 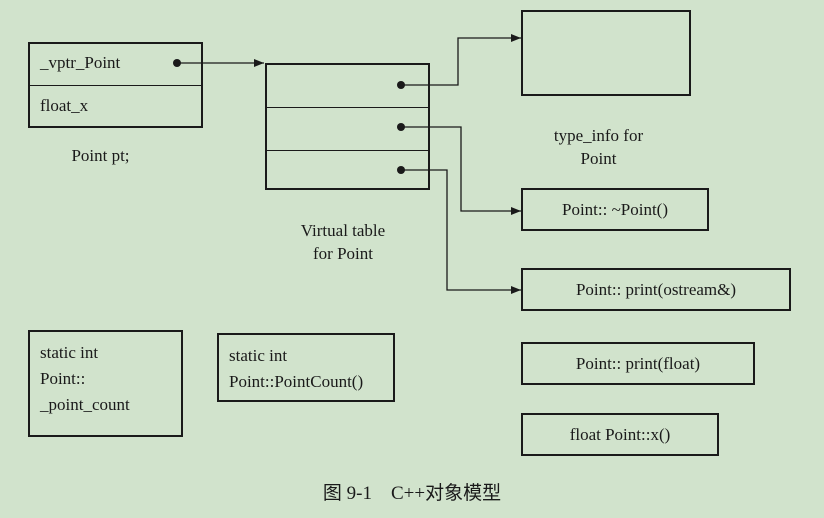 I want to click on x-getter-function-label: float Point::x(), so click(x=620, y=434).